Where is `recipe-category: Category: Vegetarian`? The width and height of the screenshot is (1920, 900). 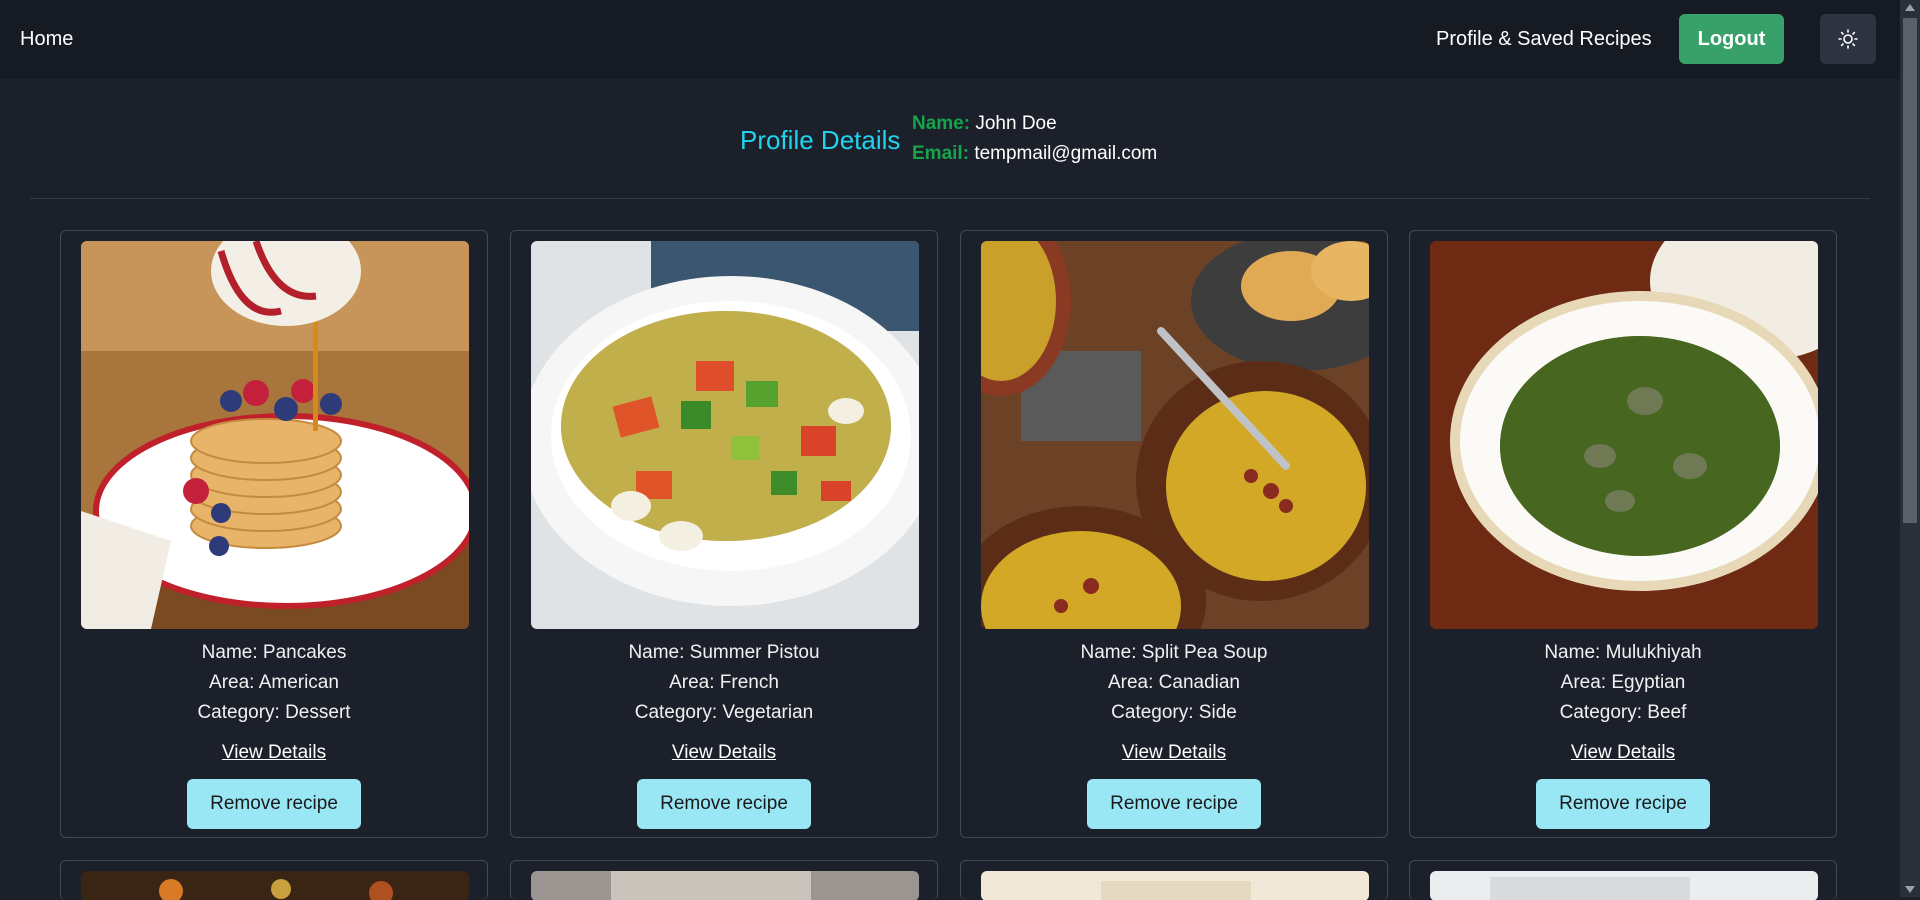 recipe-category: Category: Vegetarian is located at coordinates (724, 712).